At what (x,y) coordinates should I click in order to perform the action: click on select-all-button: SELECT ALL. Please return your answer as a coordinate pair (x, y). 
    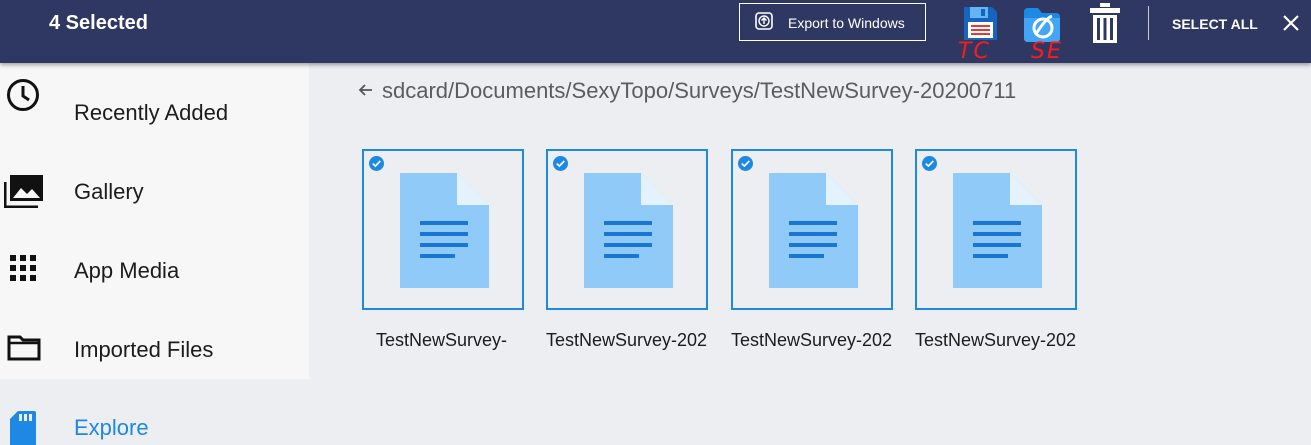
    Looking at the image, I should click on (1215, 24).